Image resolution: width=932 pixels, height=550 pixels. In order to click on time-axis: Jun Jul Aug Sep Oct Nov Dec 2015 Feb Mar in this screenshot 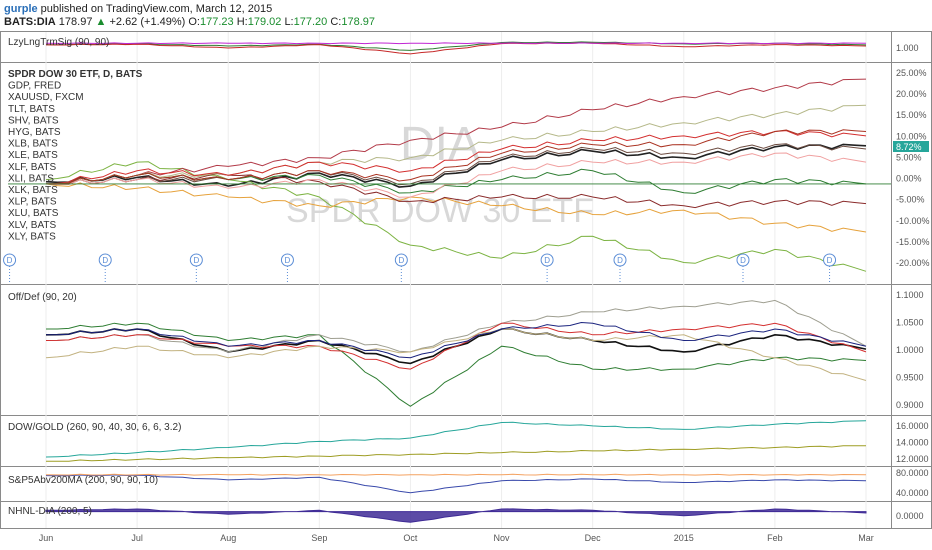, I will do `click(456, 538)`.